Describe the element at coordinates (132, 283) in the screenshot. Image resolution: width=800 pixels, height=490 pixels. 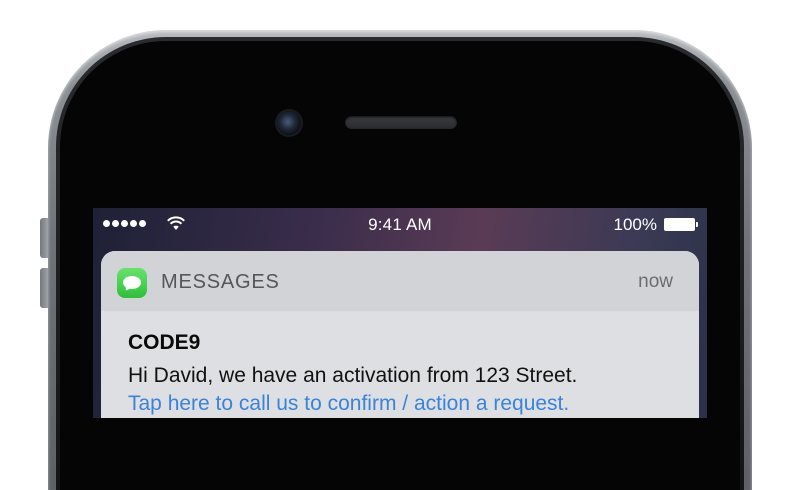
I see `messages-app-icon` at that location.